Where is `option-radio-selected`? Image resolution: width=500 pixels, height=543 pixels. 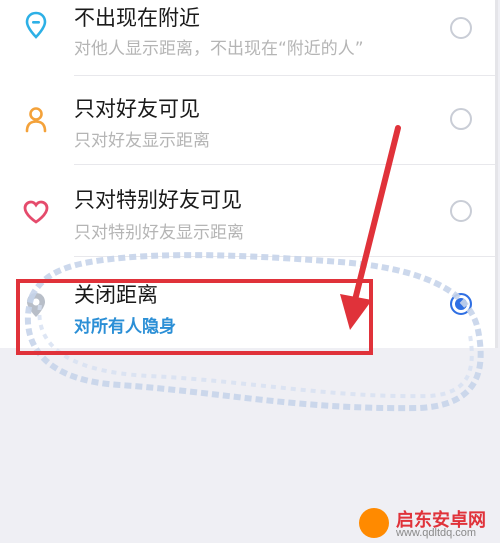 option-radio-selected is located at coordinates (461, 304).